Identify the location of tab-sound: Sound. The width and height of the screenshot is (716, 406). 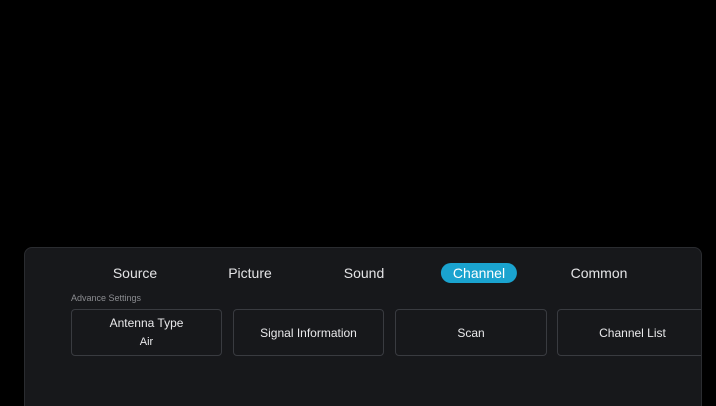
(364, 273).